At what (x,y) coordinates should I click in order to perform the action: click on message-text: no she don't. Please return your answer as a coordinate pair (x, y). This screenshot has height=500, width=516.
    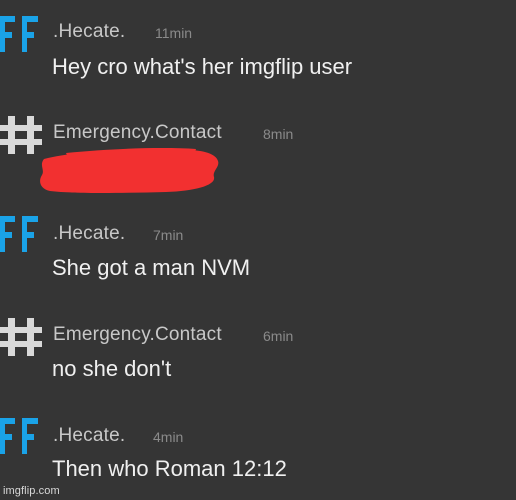
    Looking at the image, I should click on (112, 368).